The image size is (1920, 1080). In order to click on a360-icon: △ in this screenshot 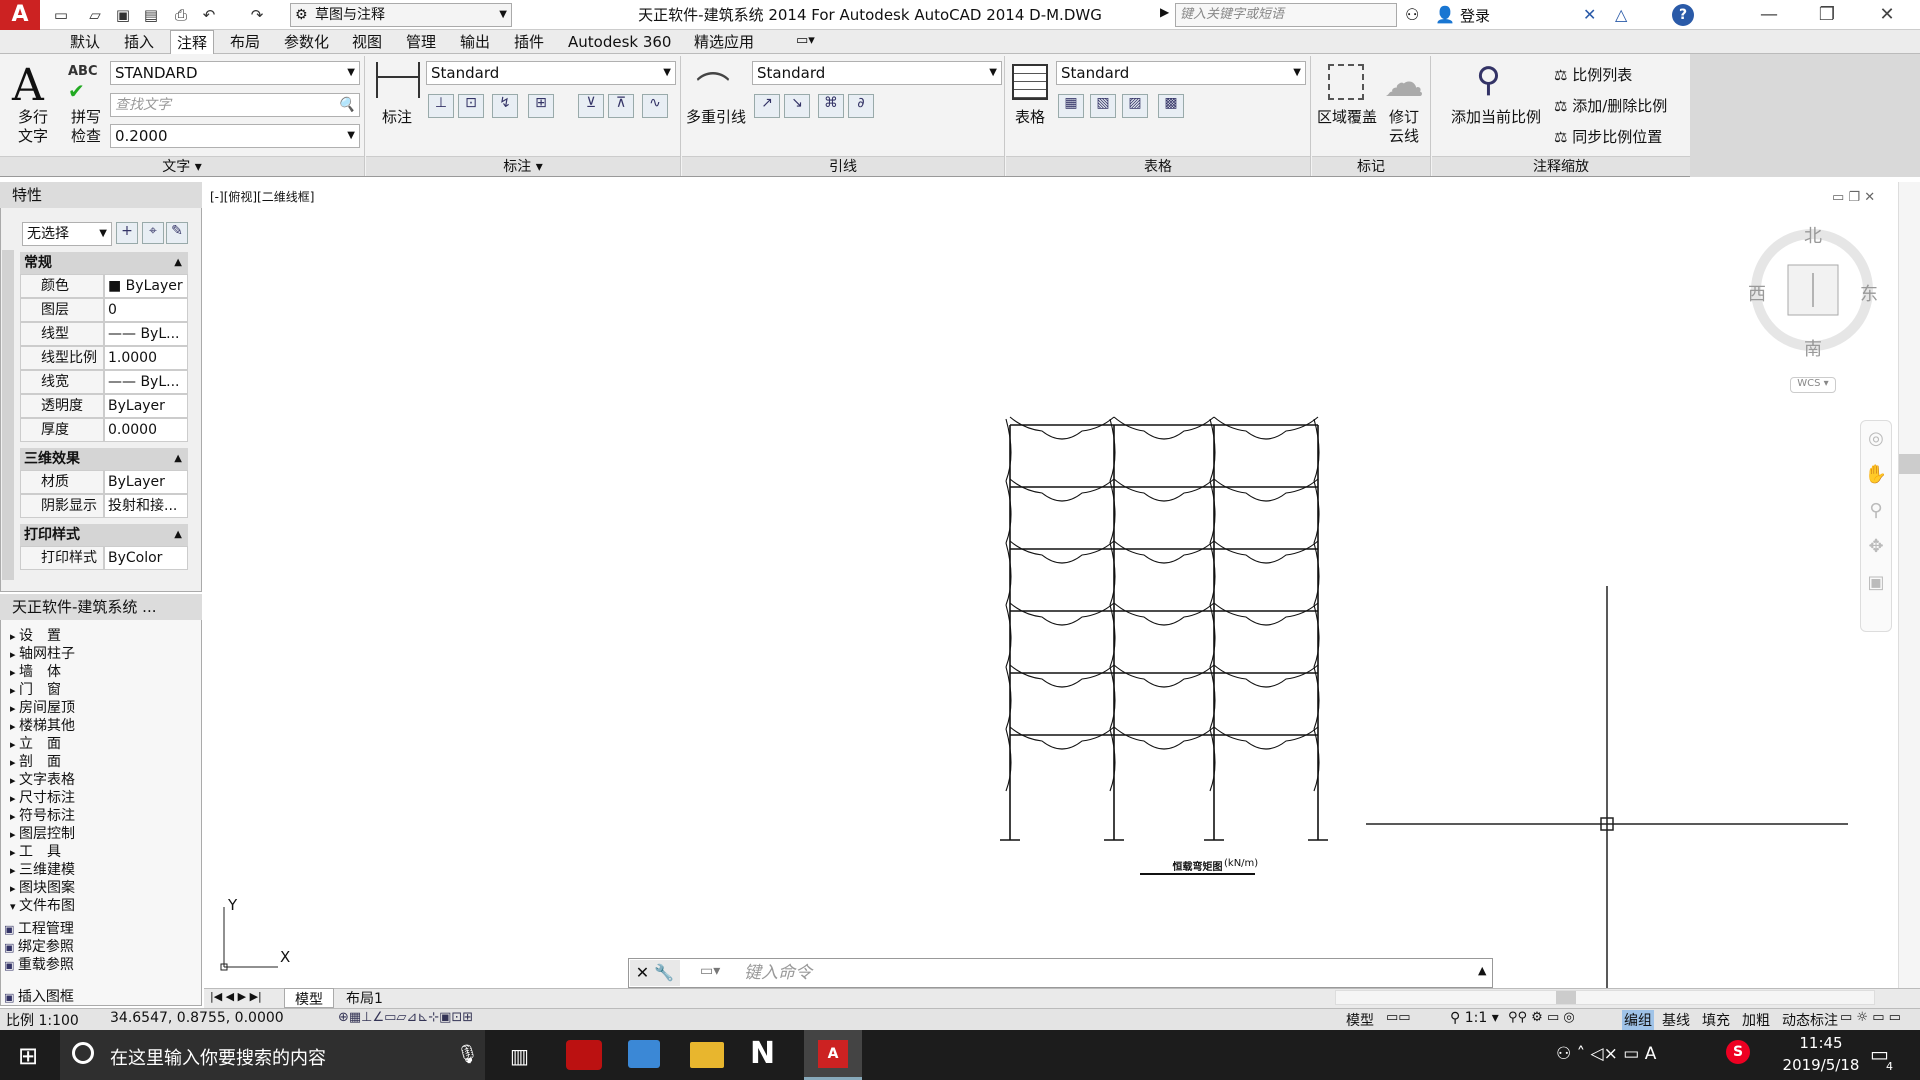, I will do `click(1621, 14)`.